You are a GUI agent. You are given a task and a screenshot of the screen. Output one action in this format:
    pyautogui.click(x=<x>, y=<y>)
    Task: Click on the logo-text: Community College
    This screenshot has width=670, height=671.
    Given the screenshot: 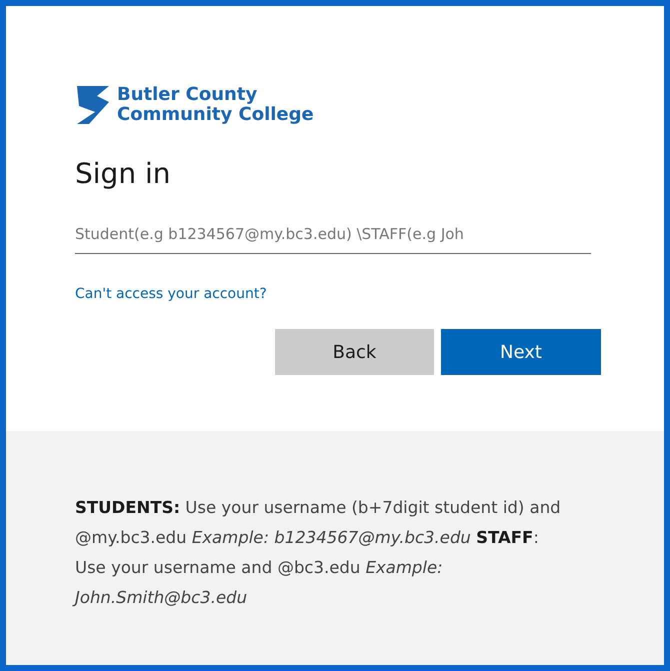 What is the action you would take?
    pyautogui.click(x=215, y=115)
    